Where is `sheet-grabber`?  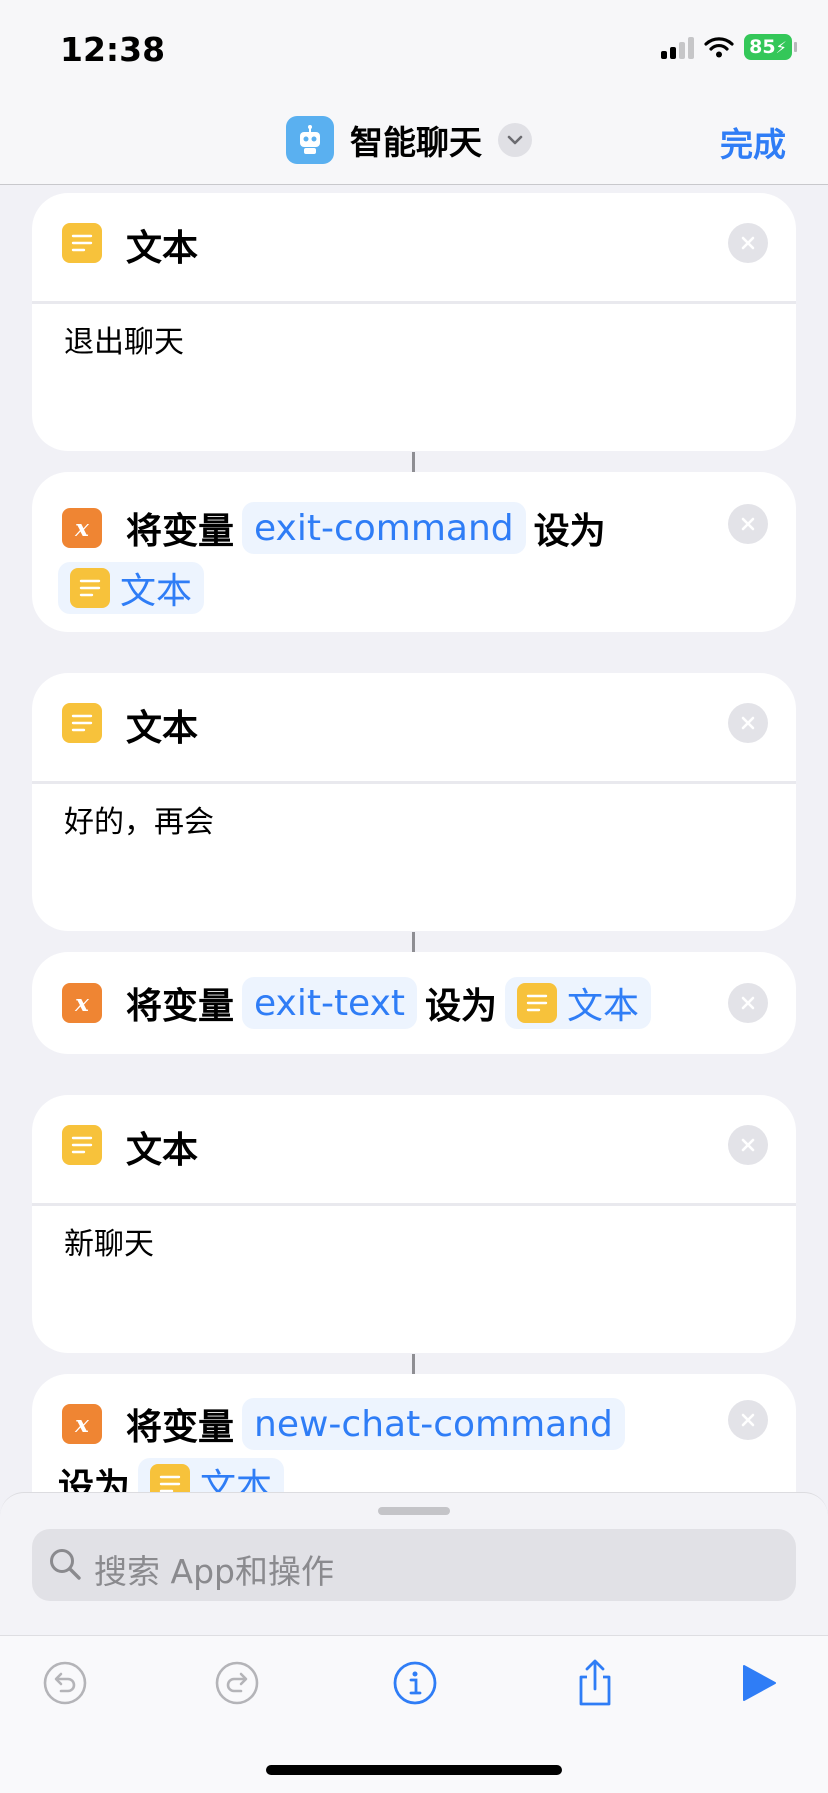 sheet-grabber is located at coordinates (414, 1511).